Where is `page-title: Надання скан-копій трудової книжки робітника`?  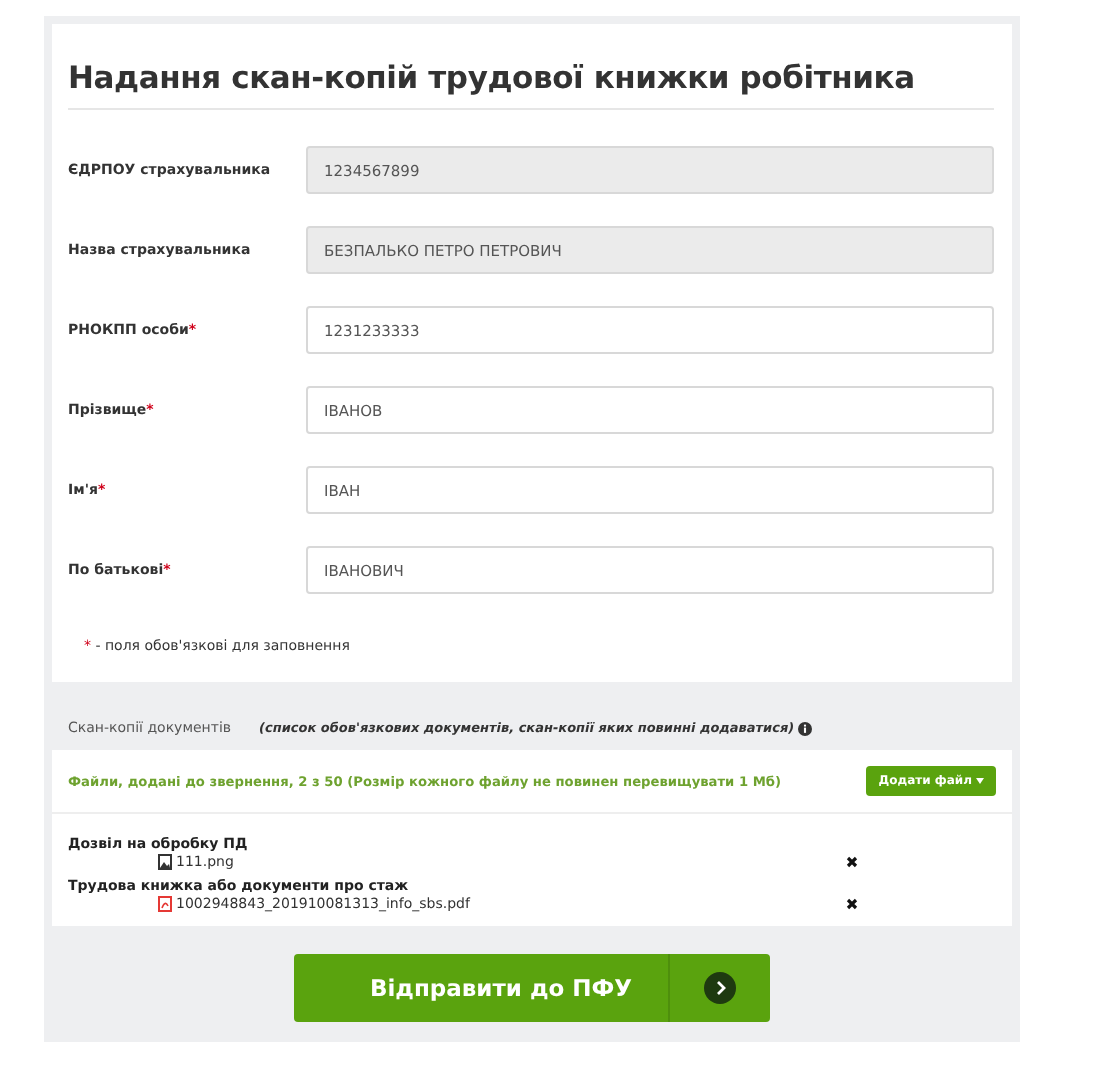 page-title: Надання скан-копій трудової книжки робітника is located at coordinates (531, 85).